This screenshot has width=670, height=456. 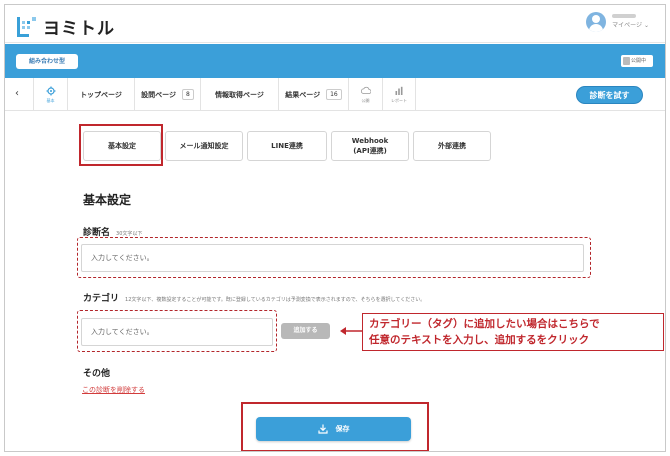 I want to click on delete-diagnosis-link: この診断を削除する, so click(x=113, y=390).